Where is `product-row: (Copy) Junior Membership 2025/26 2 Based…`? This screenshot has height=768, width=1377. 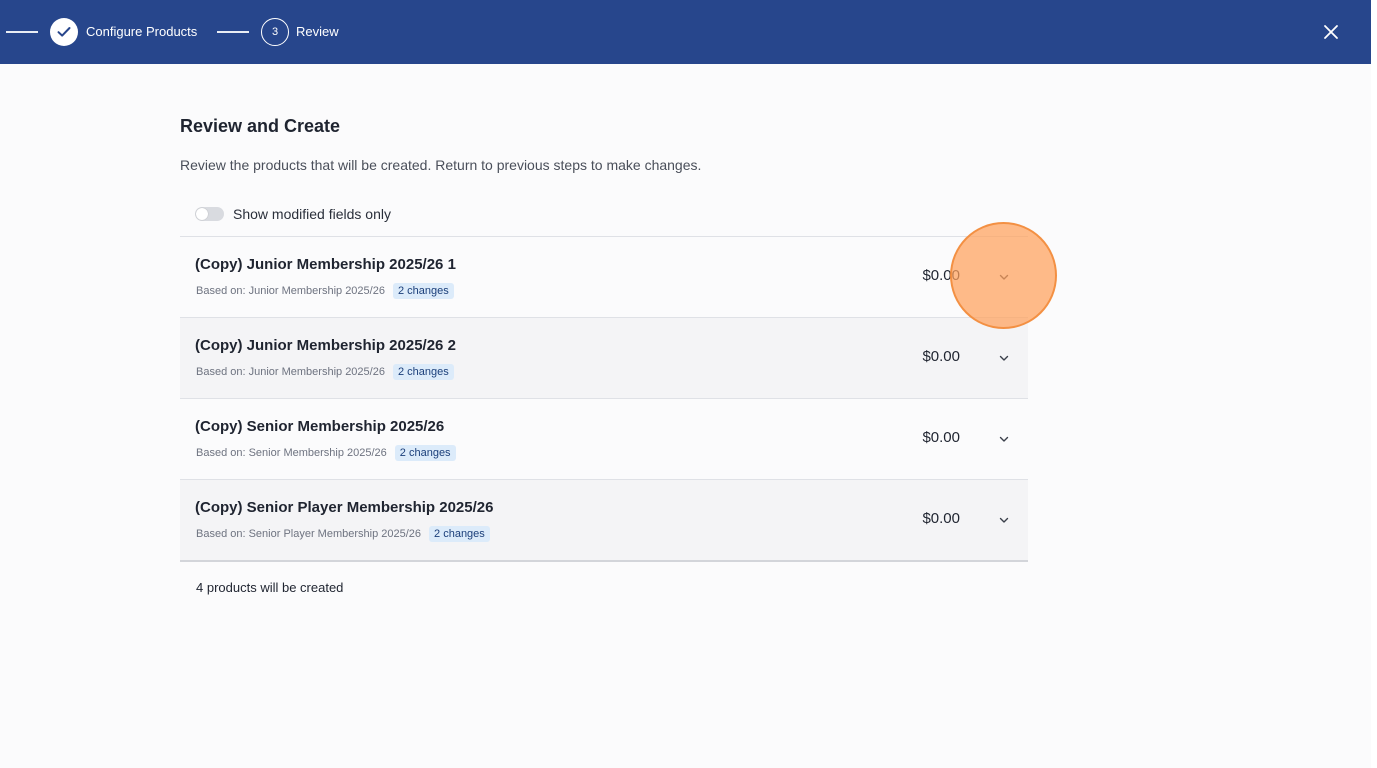 product-row: (Copy) Junior Membership 2025/26 2 Based… is located at coordinates (604, 358).